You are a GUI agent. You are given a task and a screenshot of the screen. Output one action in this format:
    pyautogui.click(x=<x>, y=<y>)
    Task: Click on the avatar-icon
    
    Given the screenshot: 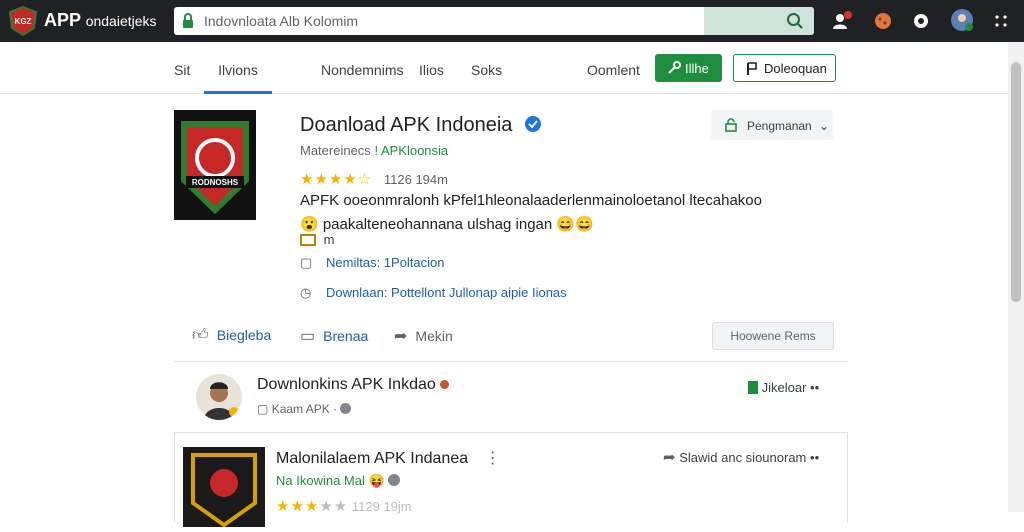 What is the action you would take?
    pyautogui.click(x=962, y=20)
    